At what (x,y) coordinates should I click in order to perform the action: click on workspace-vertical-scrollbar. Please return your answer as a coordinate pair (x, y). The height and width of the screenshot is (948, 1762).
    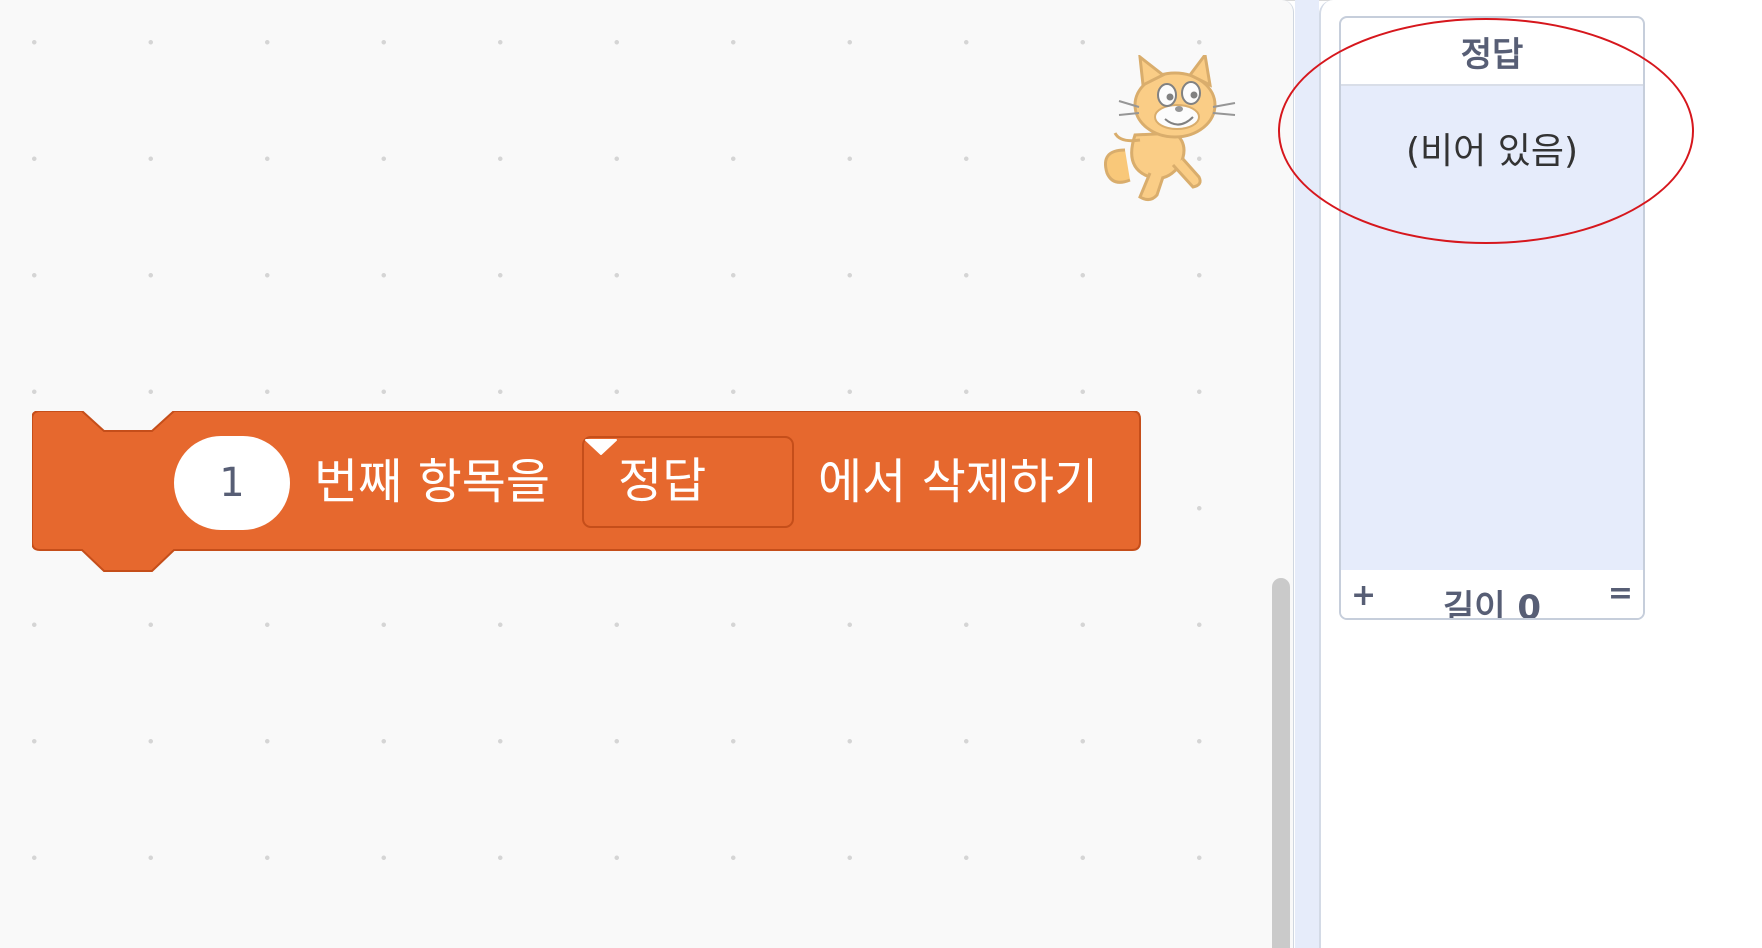
    Looking at the image, I should click on (1281, 763).